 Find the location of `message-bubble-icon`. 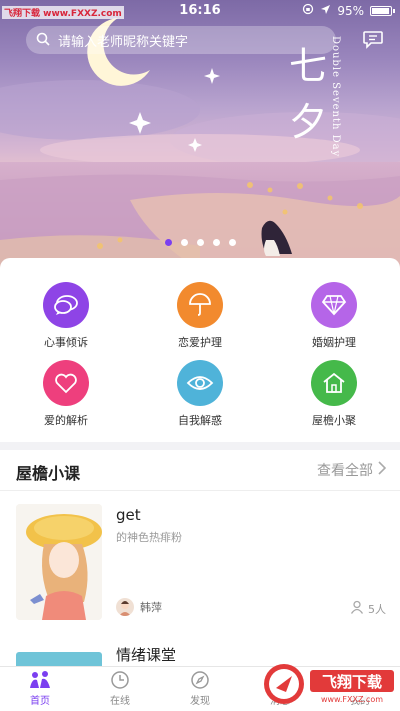

message-bubble-icon is located at coordinates (373, 41).